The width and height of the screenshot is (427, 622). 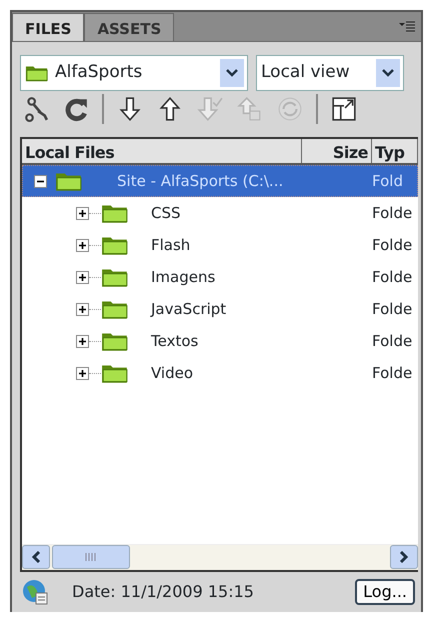 I want to click on file-row: JavaScript Folde, so click(x=220, y=309).